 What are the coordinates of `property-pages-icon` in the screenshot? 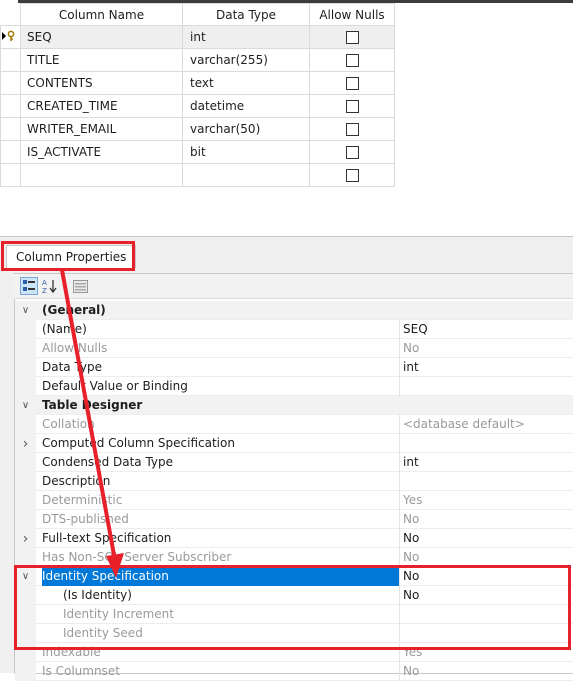 It's located at (80, 286).